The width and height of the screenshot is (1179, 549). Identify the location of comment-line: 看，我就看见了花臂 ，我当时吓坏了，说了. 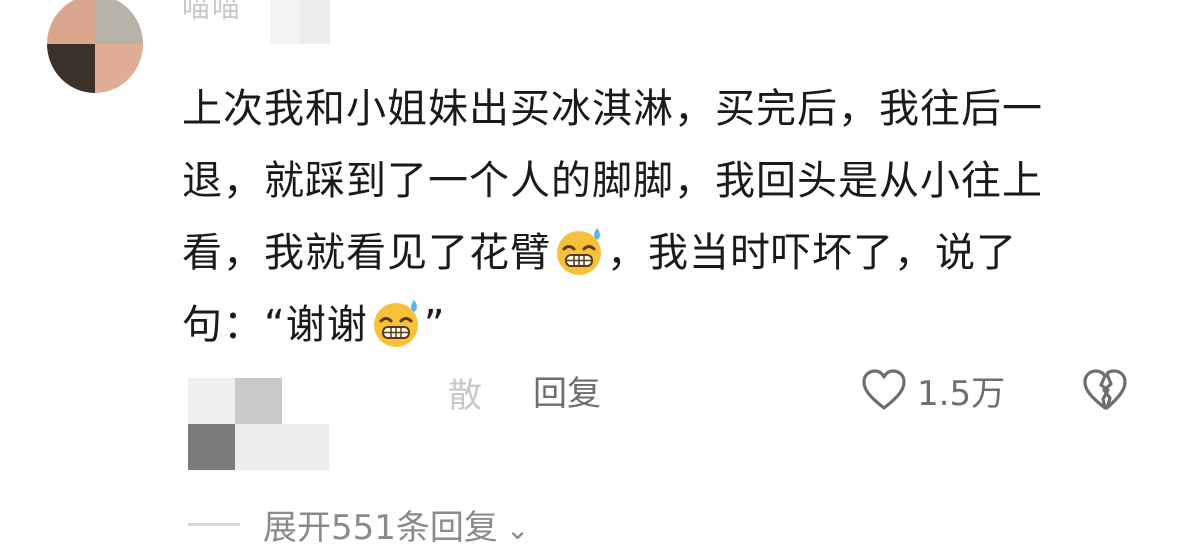
(649, 253).